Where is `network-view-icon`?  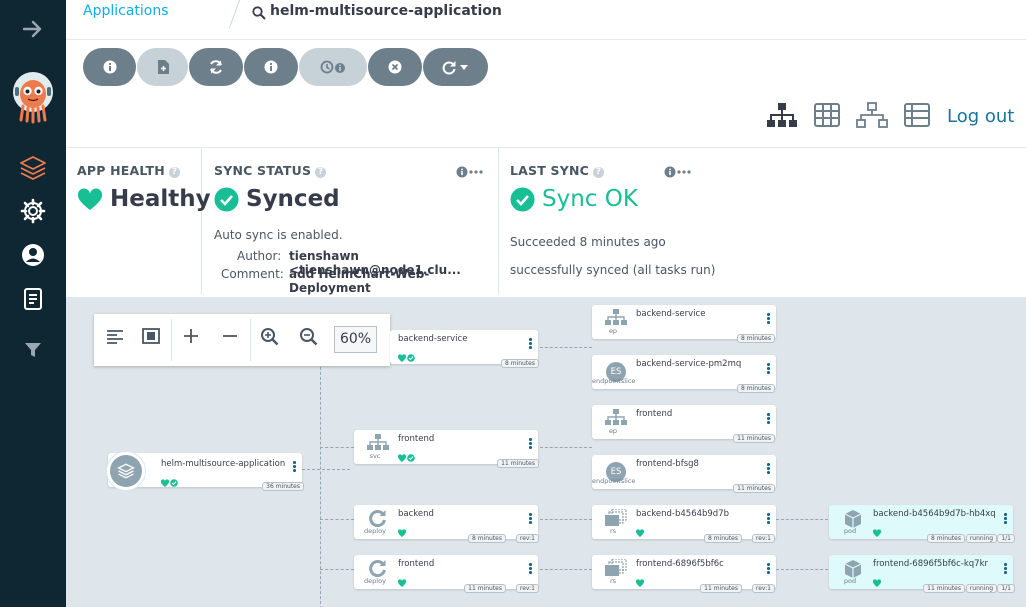
network-view-icon is located at coordinates (872, 117).